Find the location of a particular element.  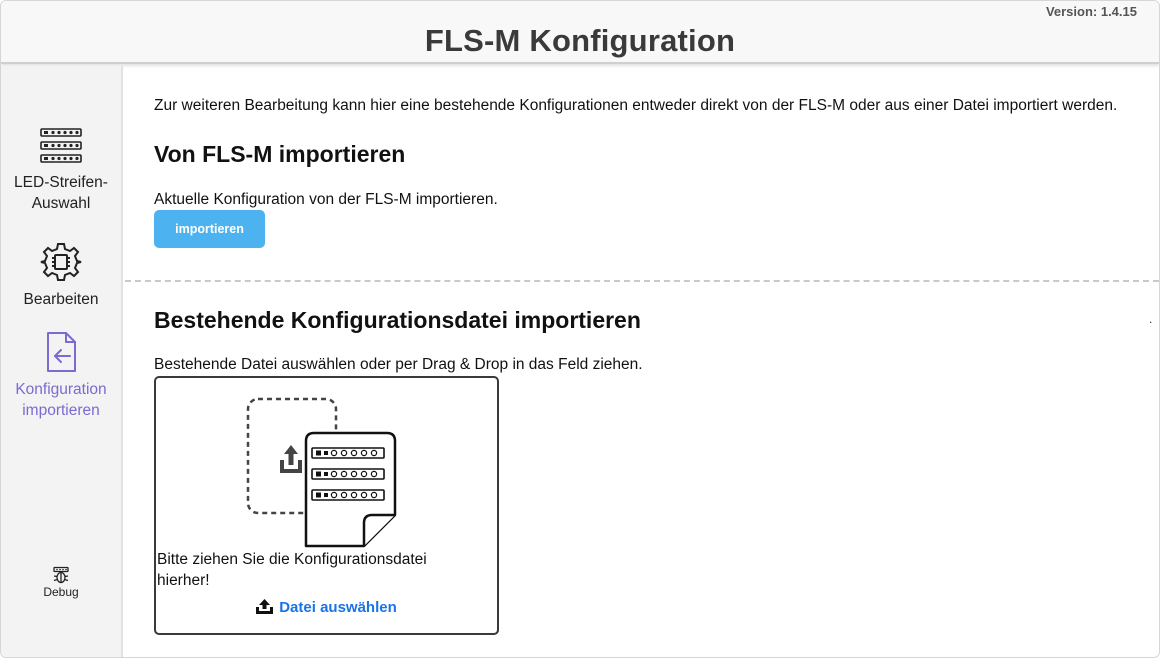

stray-marker: . is located at coordinates (1151, 319).